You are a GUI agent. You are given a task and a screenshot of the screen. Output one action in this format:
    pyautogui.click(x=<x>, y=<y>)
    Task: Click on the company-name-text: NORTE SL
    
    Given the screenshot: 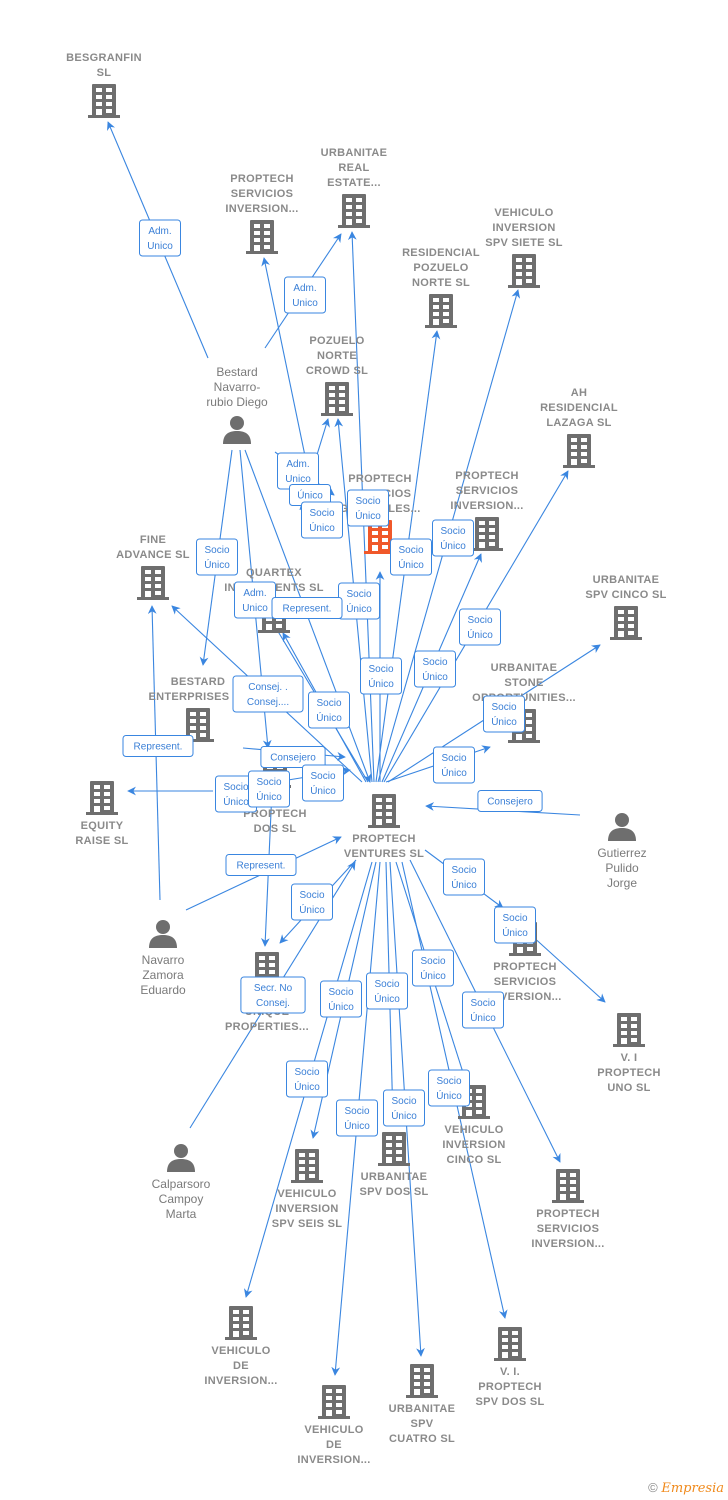 What is the action you would take?
    pyautogui.click(x=441, y=283)
    